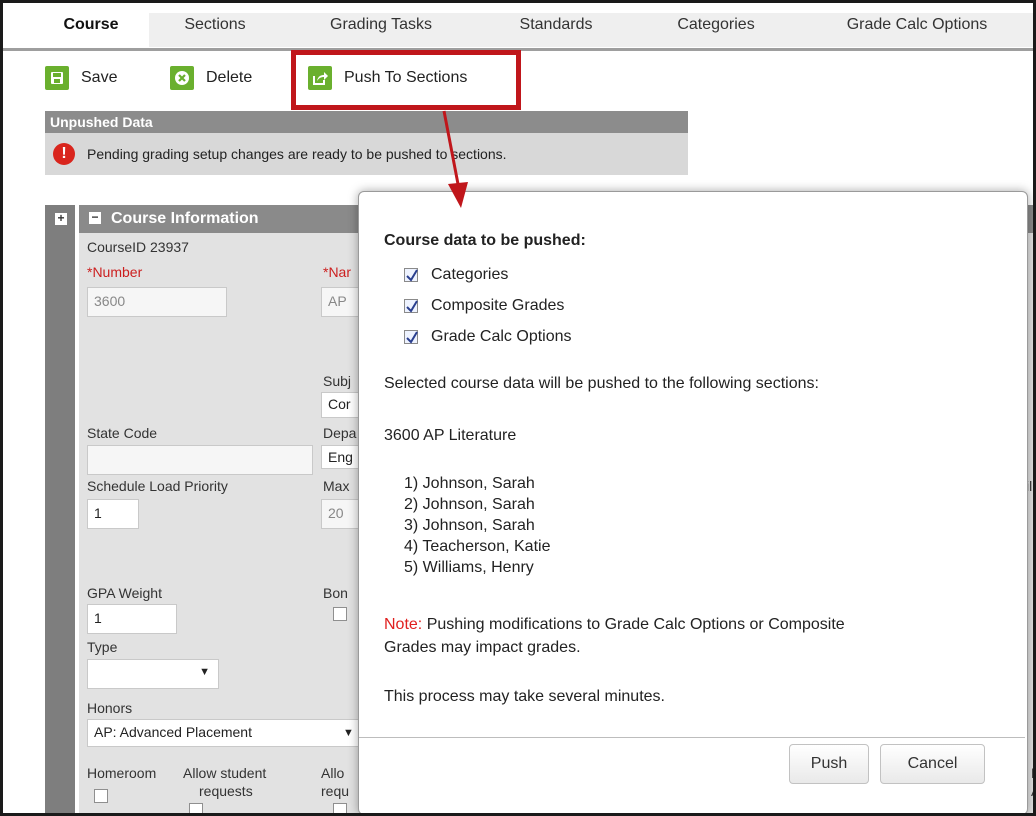 The width and height of the screenshot is (1036, 816). What do you see at coordinates (524, 696) in the screenshot?
I see `process-time-text: This process may take several minutes.` at bounding box center [524, 696].